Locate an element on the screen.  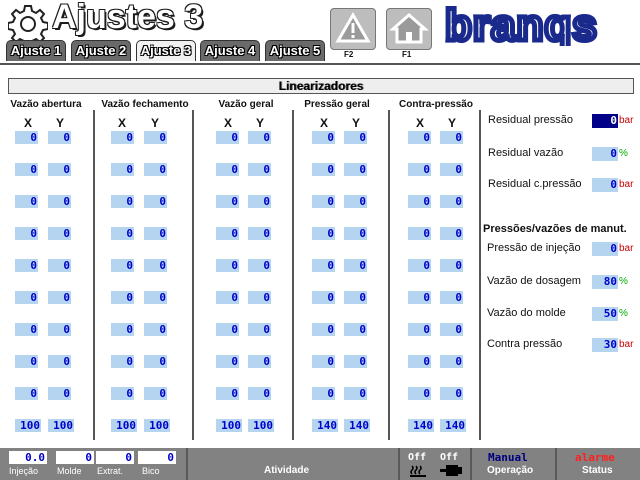
maintenance-input: 30 is located at coordinates (605, 345).